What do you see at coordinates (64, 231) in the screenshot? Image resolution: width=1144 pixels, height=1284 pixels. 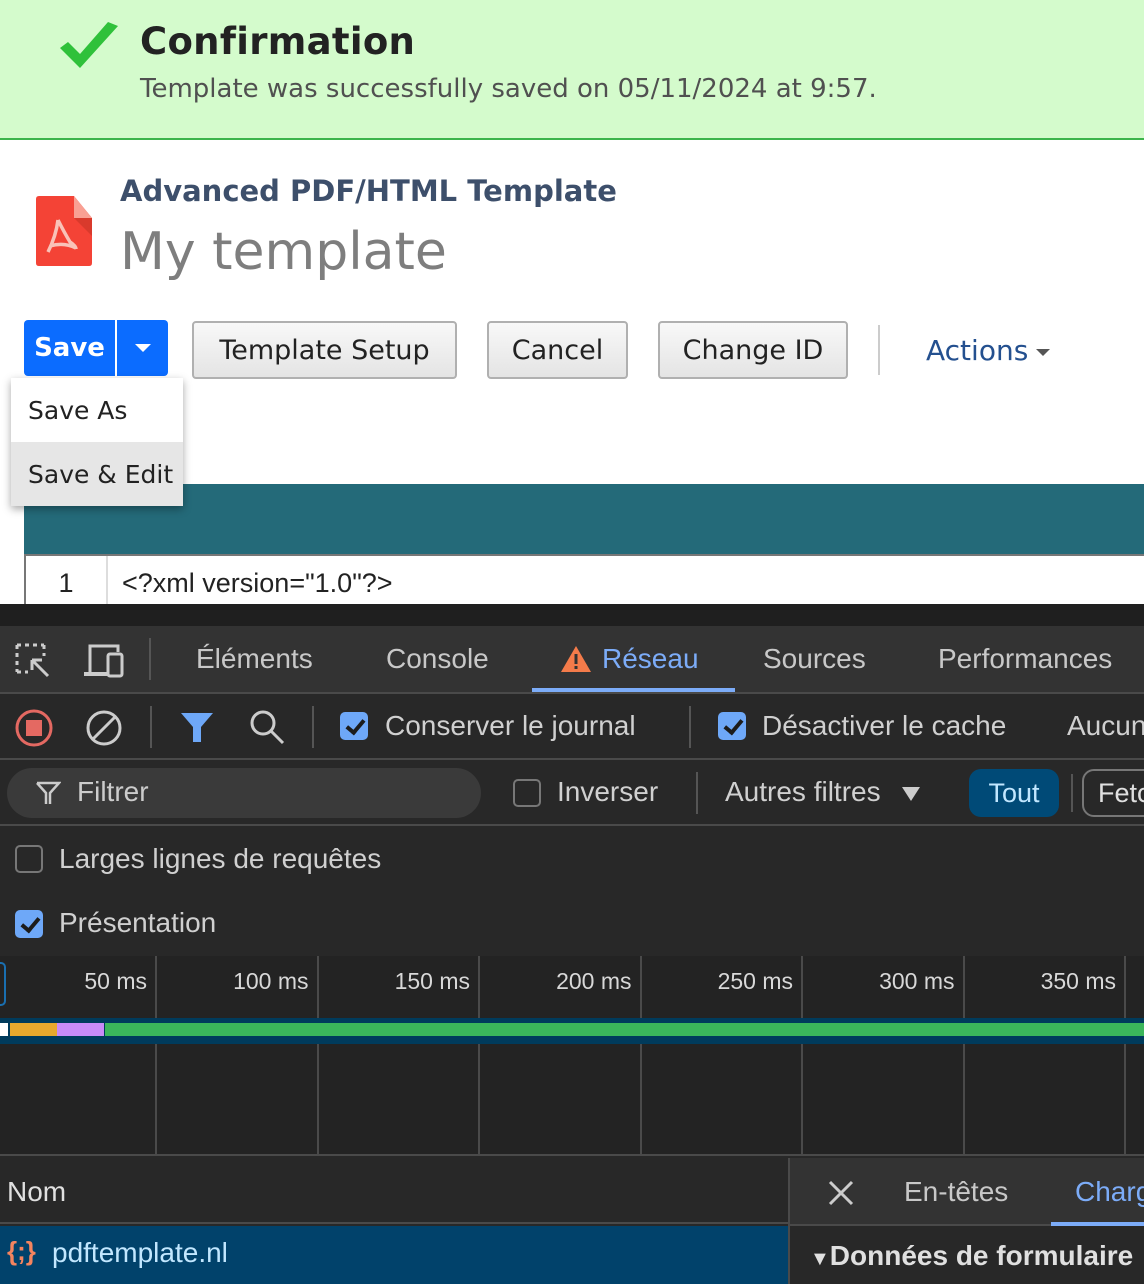 I see `pdf-file-icon` at bounding box center [64, 231].